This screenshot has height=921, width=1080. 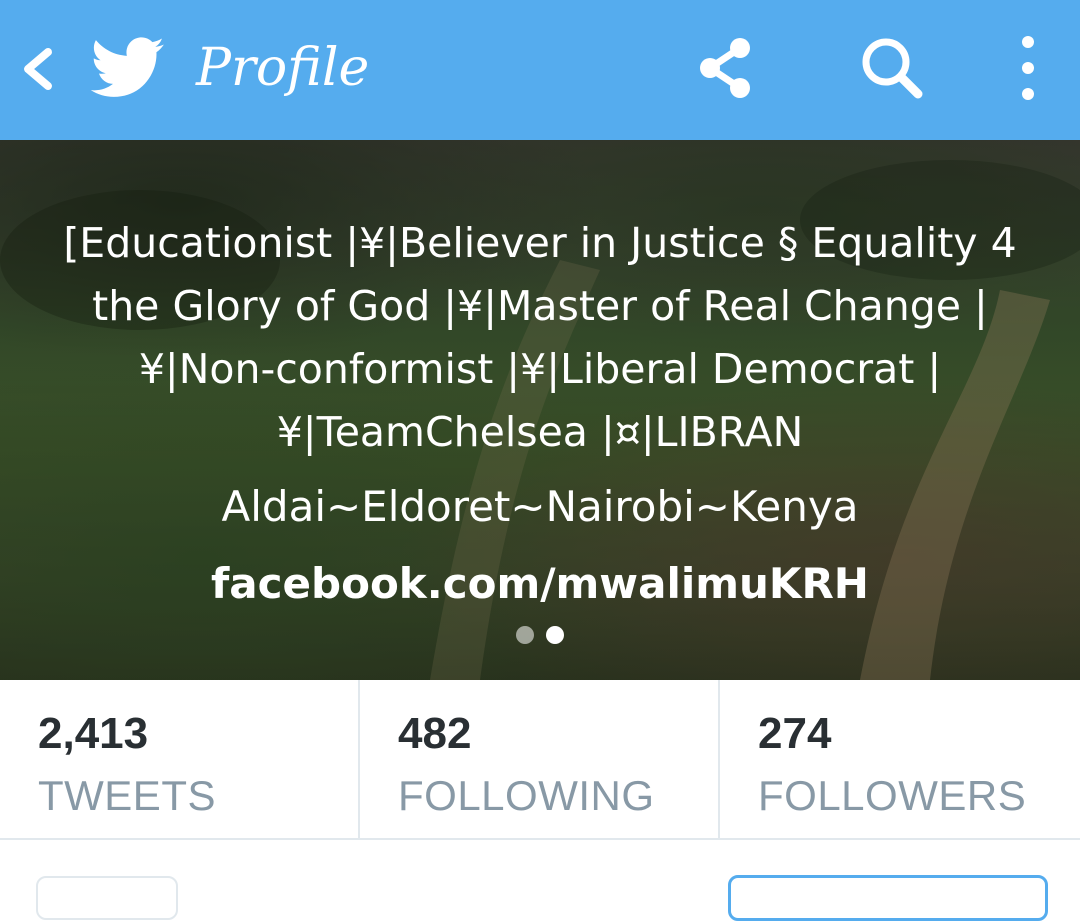 I want to click on chevron-left-icon, so click(x=38, y=69).